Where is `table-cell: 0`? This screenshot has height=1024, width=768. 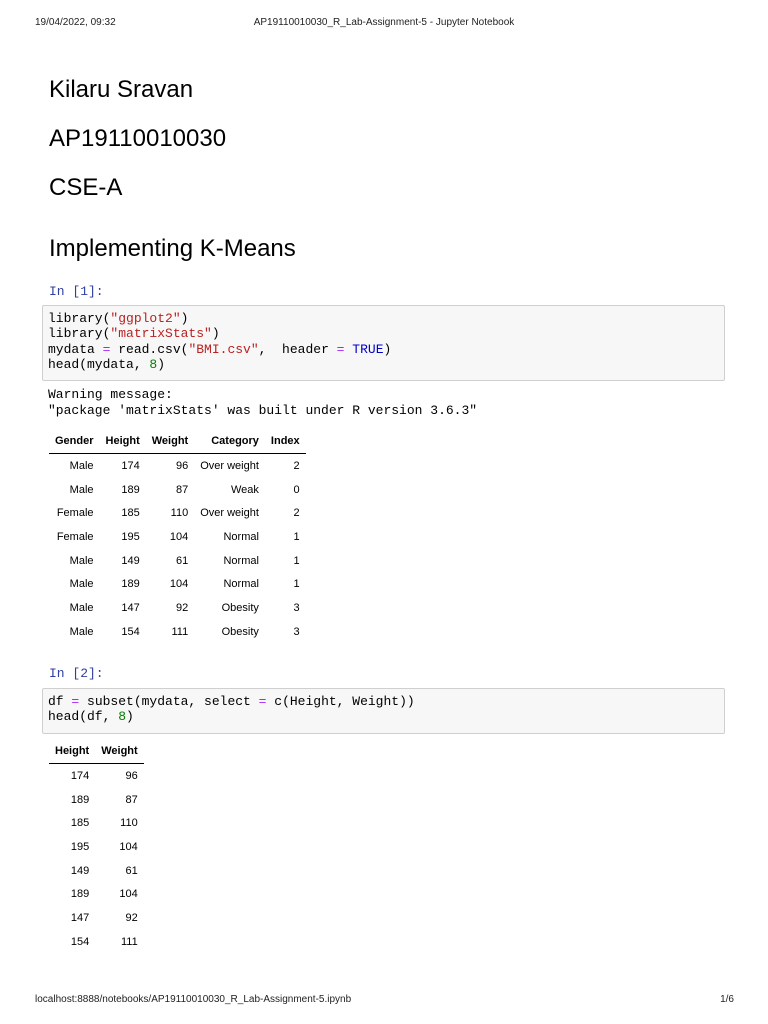 table-cell: 0 is located at coordinates (296, 489).